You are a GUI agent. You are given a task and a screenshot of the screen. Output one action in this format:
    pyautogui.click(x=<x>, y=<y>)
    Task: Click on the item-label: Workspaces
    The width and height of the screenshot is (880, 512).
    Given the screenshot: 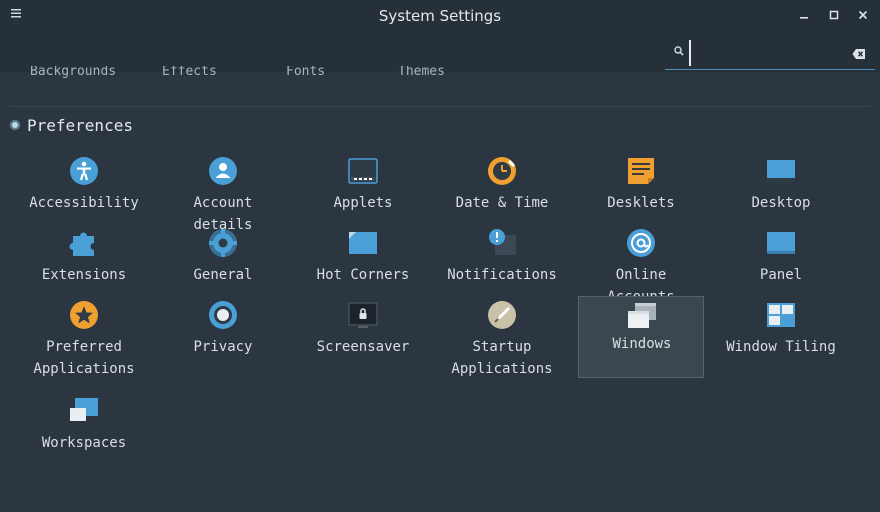 What is the action you would take?
    pyautogui.click(x=84, y=443)
    